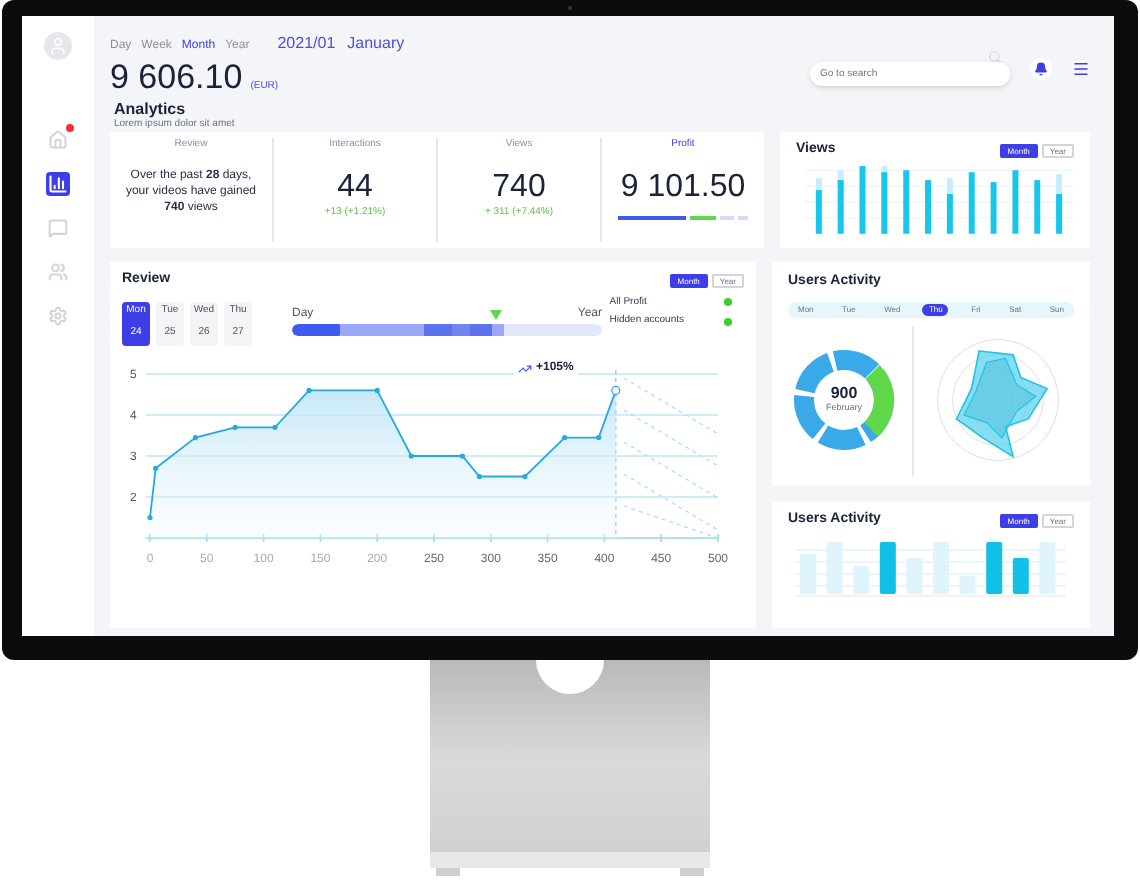 The height and width of the screenshot is (880, 1140). Describe the element at coordinates (1081, 68) in the screenshot. I see `menu-icon` at that location.